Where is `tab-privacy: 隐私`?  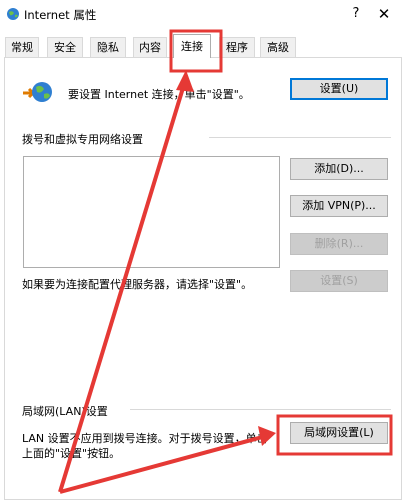 tab-privacy: 隐私 is located at coordinates (108, 47).